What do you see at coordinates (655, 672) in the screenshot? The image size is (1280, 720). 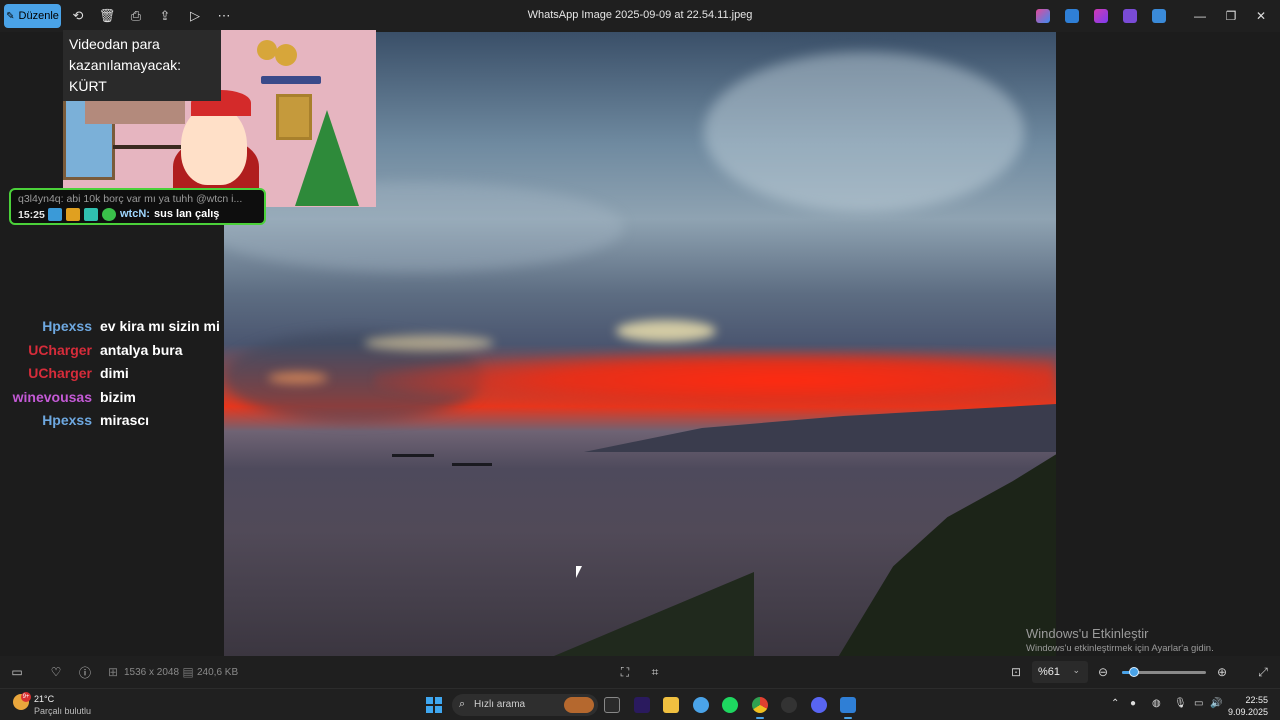 I see `actual-size-icon: ⌗` at bounding box center [655, 672].